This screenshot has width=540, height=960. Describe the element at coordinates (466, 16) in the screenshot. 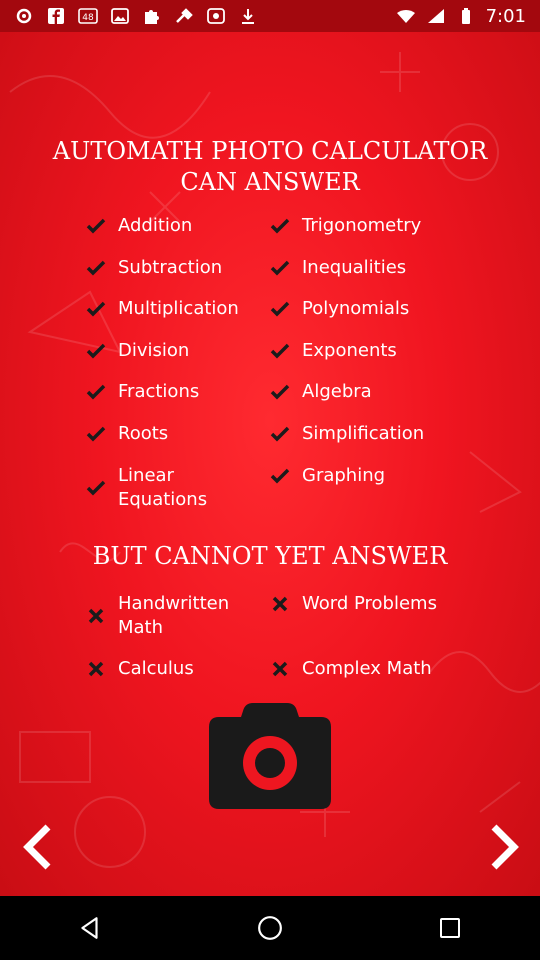

I see `battery-icon` at that location.